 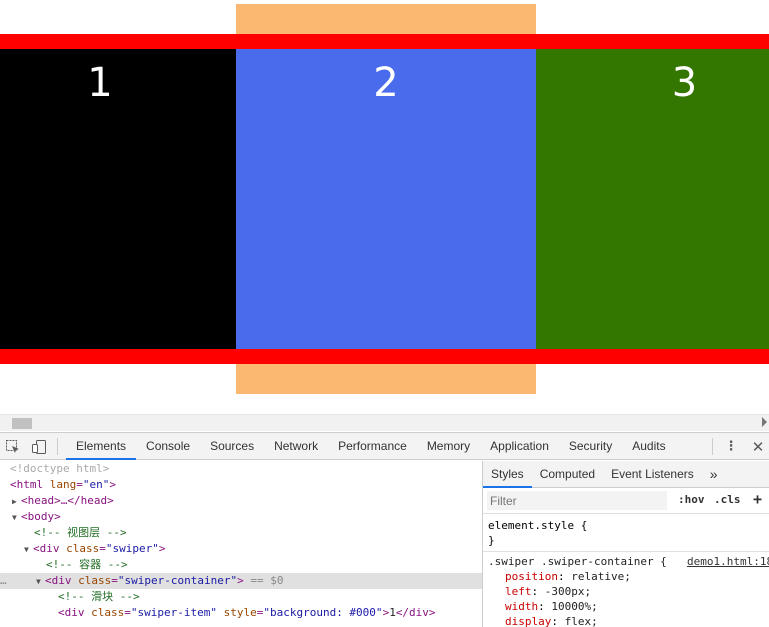 What do you see at coordinates (491, 540) in the screenshot?
I see `element-style-close: }` at bounding box center [491, 540].